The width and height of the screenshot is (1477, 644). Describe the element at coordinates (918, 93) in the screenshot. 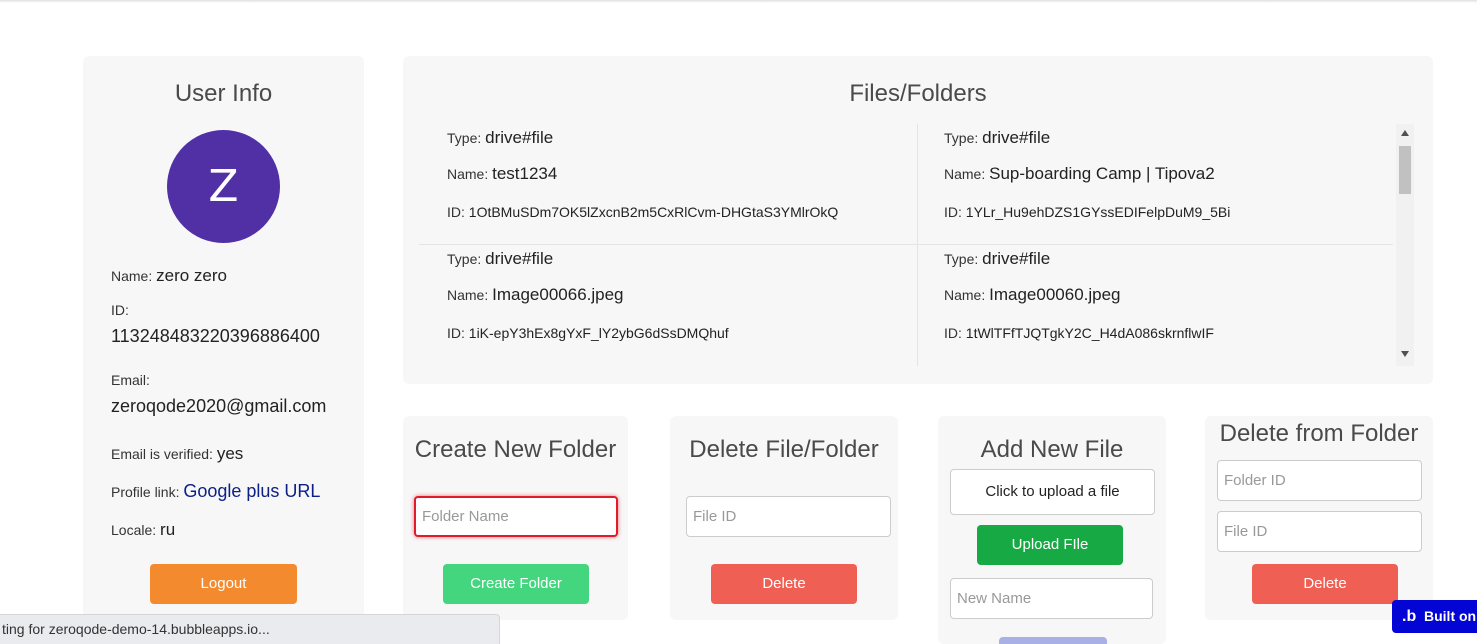

I see `files-title: Files/Folders` at that location.